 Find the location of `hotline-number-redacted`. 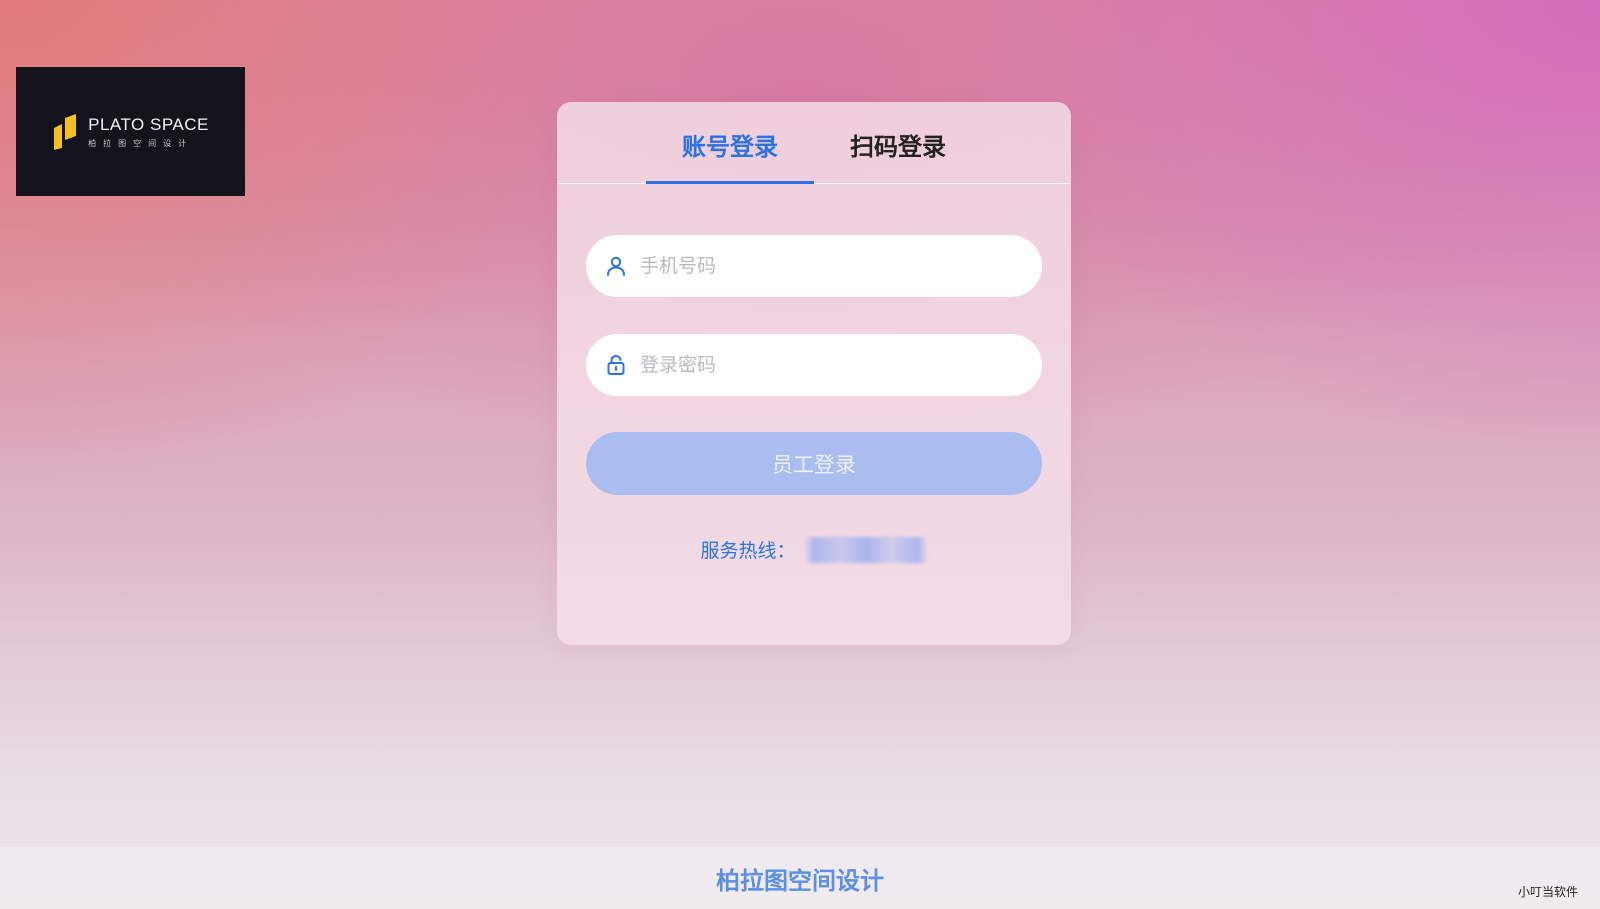

hotline-number-redacted is located at coordinates (865, 549).